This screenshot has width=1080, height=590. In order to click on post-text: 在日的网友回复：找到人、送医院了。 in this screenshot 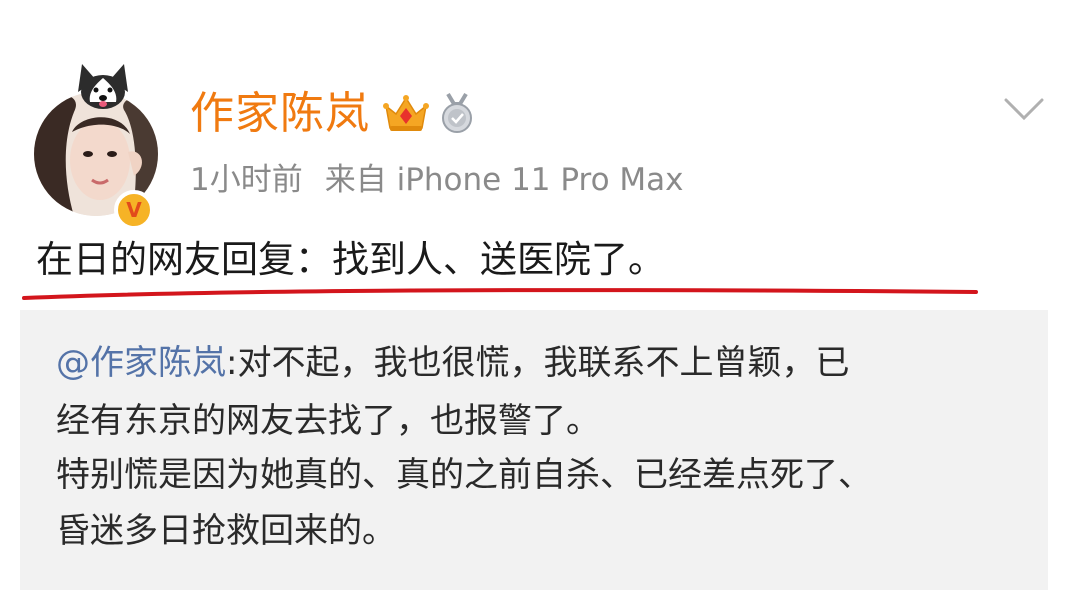, I will do `click(350, 259)`.